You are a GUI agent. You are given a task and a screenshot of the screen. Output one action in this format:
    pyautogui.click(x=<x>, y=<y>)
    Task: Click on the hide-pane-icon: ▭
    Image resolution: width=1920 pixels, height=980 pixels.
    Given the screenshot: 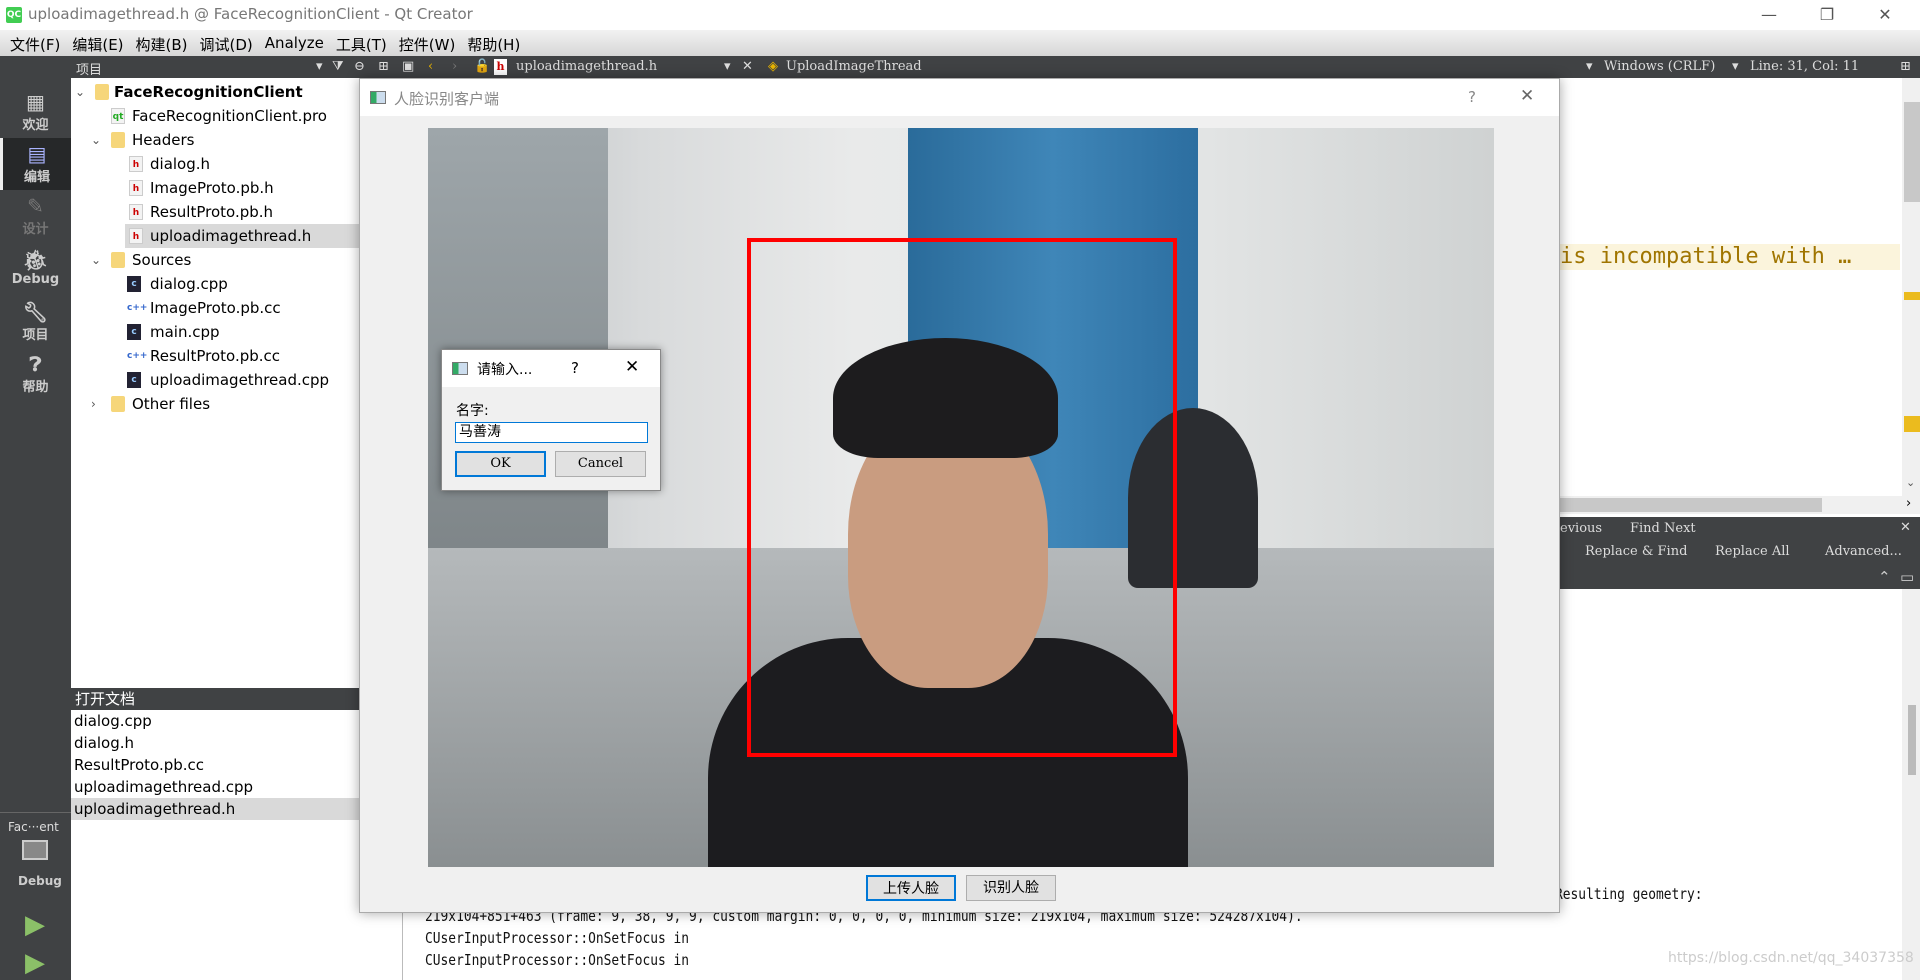 What is the action you would take?
    pyautogui.click(x=1907, y=577)
    